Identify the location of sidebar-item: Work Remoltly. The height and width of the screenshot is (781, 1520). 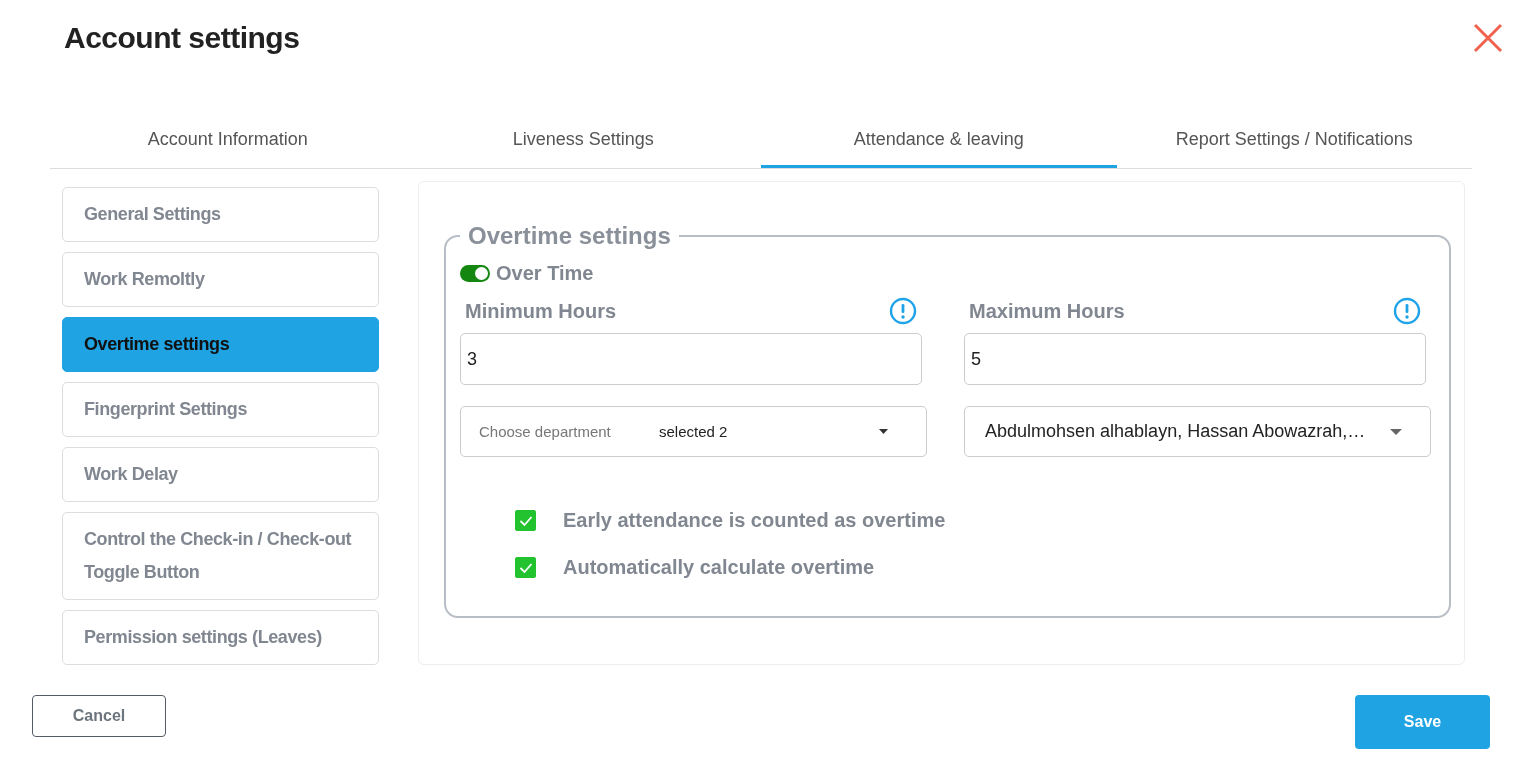
(220, 279).